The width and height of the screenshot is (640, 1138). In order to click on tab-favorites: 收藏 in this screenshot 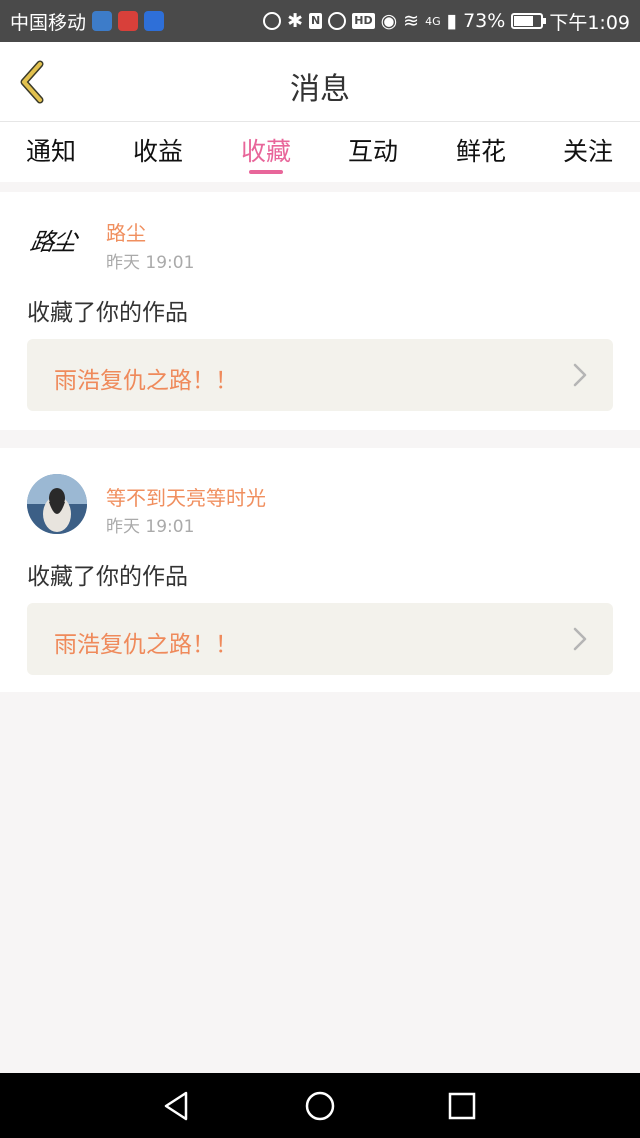, I will do `click(266, 150)`.